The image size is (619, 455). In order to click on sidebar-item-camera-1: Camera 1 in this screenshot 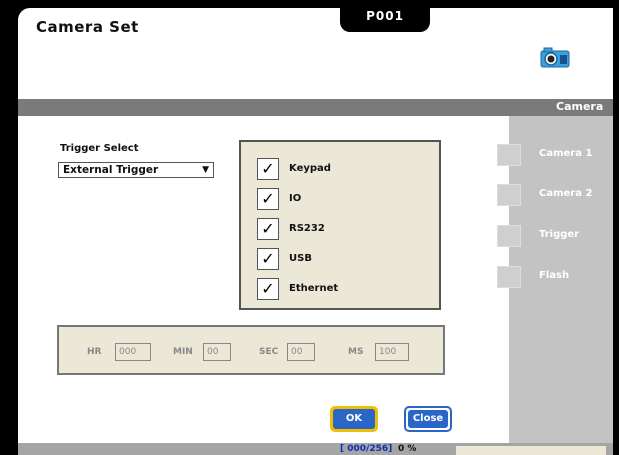, I will do `click(555, 155)`.